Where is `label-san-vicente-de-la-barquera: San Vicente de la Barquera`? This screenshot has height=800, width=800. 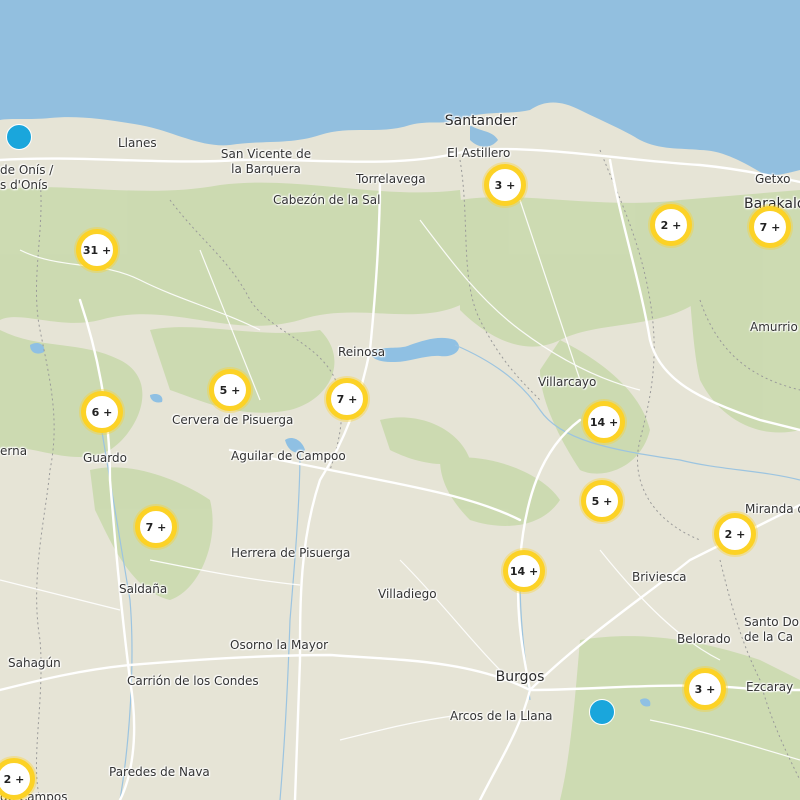
label-san-vicente-de-la-barquera: San Vicente de la Barquera is located at coordinates (266, 161).